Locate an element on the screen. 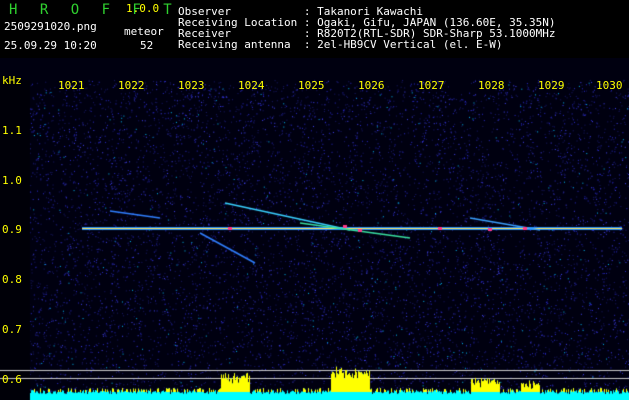  x-tick-1023: 1023 is located at coordinates (191, 85).